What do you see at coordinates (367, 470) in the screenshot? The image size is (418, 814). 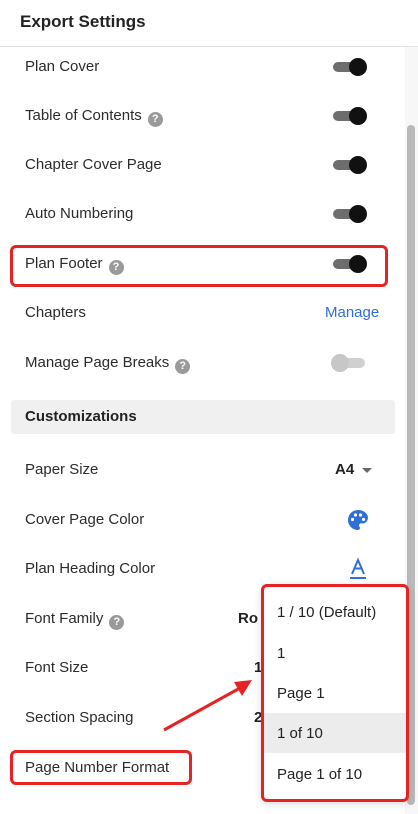 I see `chevron-down-icon` at bounding box center [367, 470].